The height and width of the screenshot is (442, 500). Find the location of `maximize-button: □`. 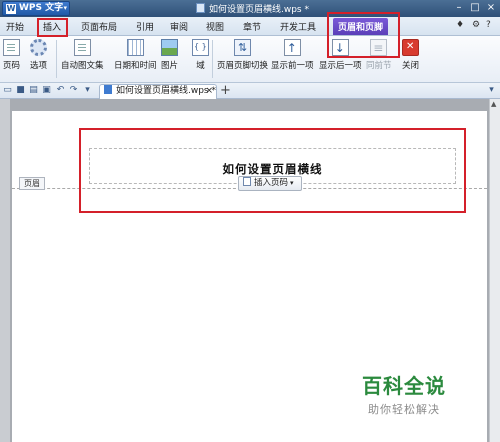

maximize-button: □ is located at coordinates (475, 7).